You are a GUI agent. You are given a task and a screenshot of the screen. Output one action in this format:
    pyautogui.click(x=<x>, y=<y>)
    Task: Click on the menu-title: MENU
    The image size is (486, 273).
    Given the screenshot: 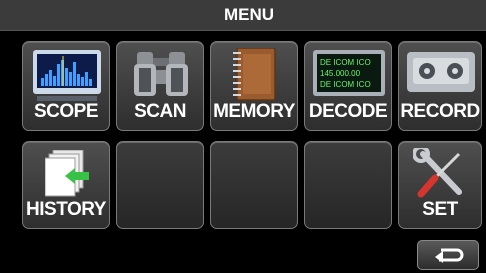 What is the action you would take?
    pyautogui.click(x=249, y=14)
    